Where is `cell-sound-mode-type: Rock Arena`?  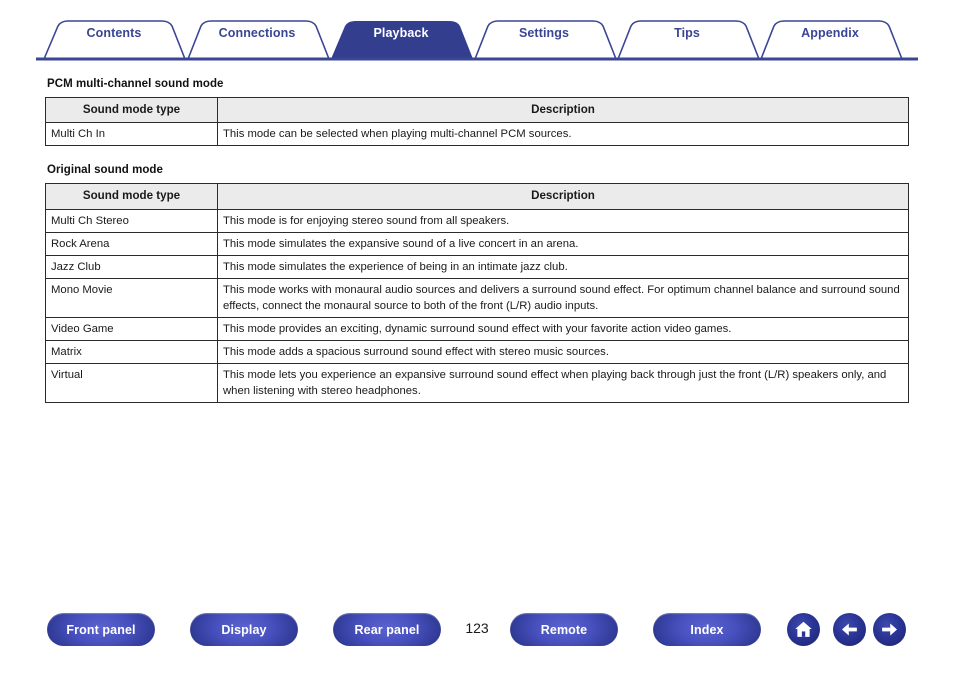
cell-sound-mode-type: Rock Arena is located at coordinates (131, 244).